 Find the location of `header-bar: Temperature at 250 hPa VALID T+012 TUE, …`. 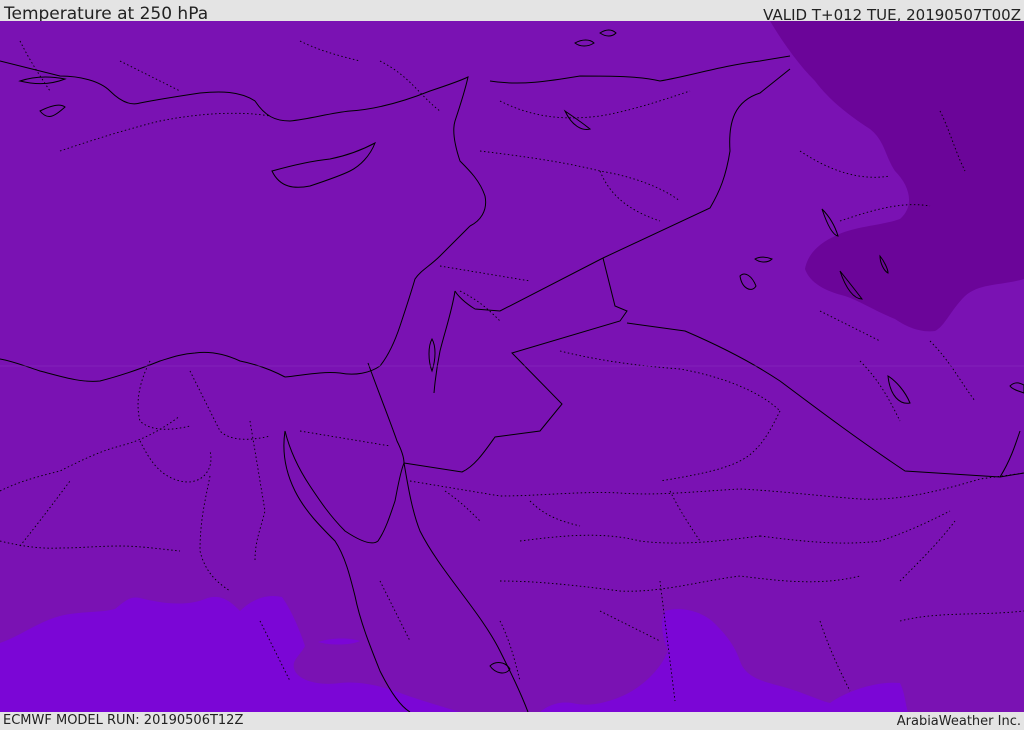

header-bar: Temperature at 250 hPa VALID T+012 TUE, … is located at coordinates (512, 12).